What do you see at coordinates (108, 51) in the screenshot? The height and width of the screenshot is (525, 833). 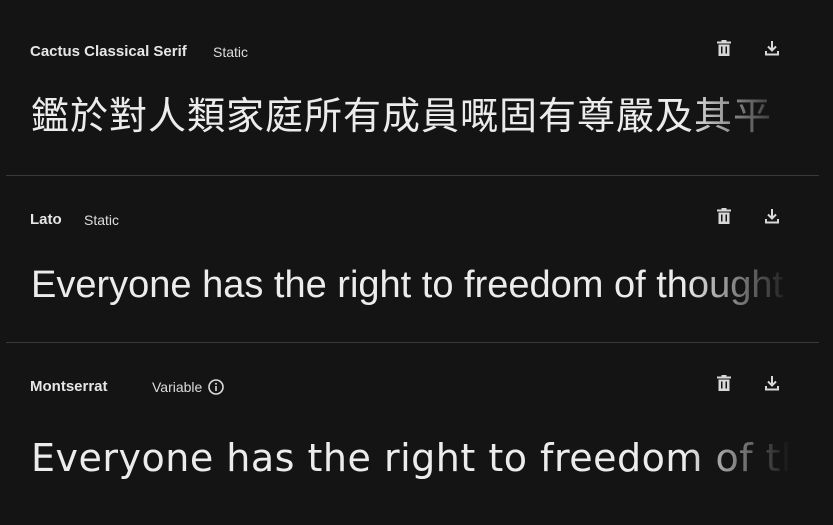 I see `font-name: Cactus Classical Serif` at bounding box center [108, 51].